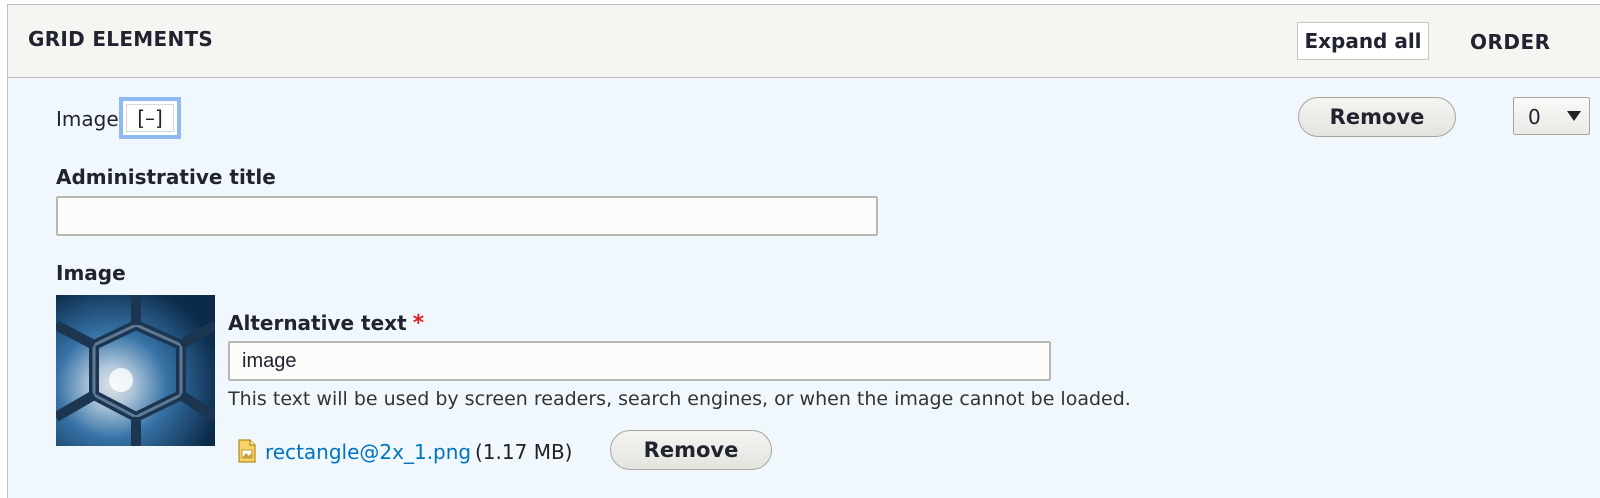 The image size is (1600, 498). I want to click on space-station-window-image, so click(135, 370).